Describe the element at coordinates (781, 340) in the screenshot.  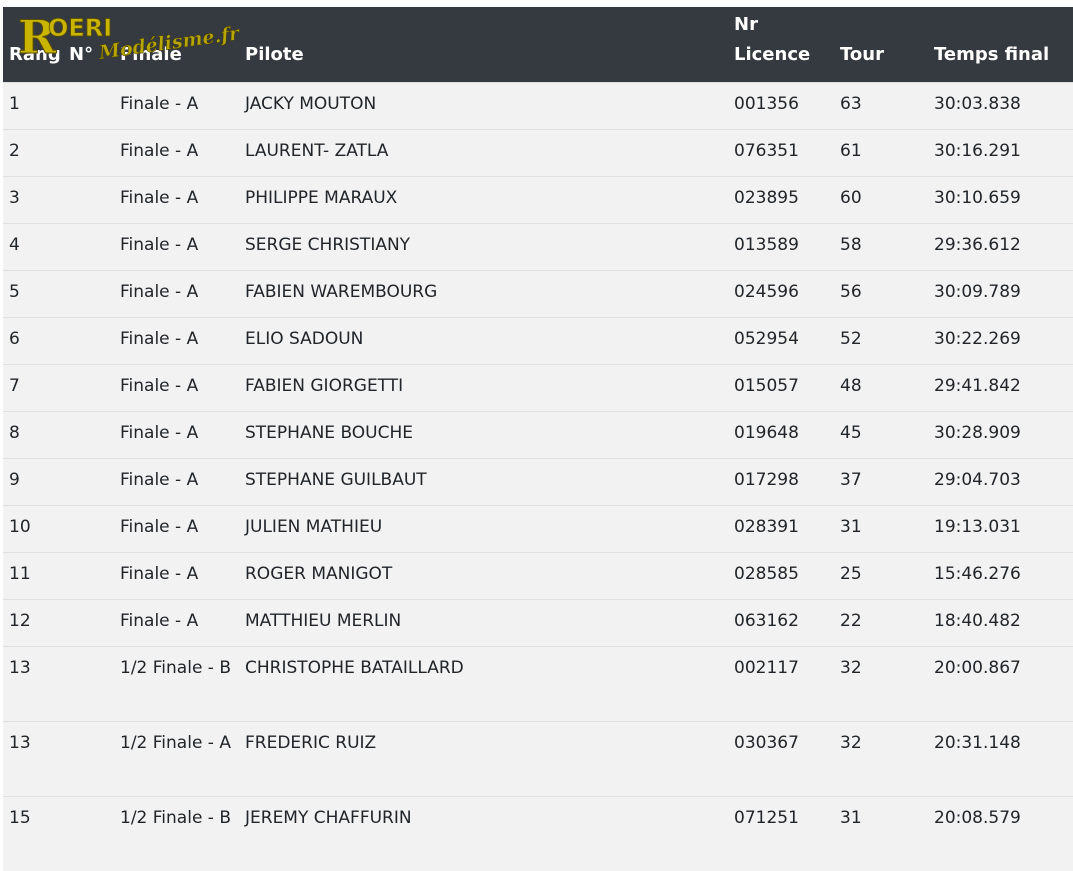
I see `cell-licence: 052954` at that location.